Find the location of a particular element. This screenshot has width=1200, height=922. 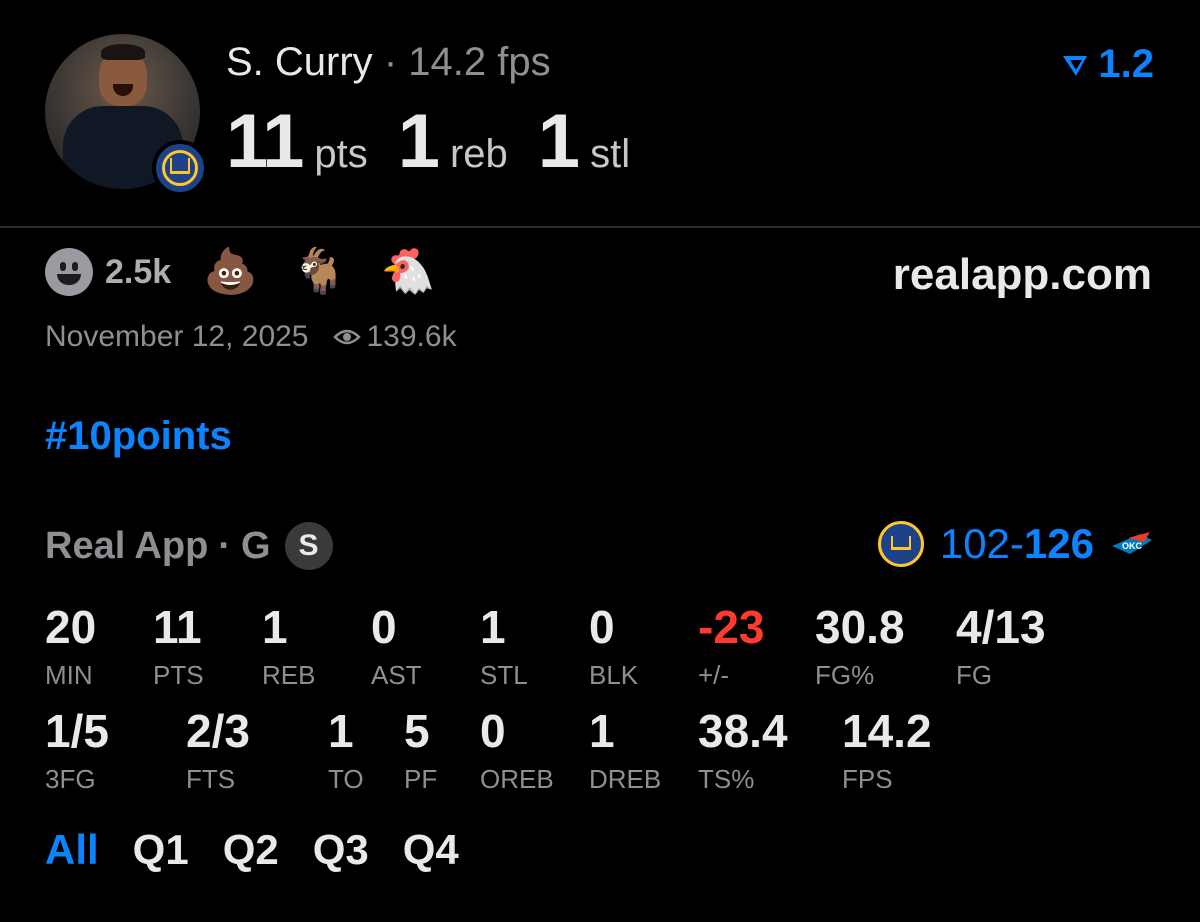

status-badge: S is located at coordinates (308, 546).